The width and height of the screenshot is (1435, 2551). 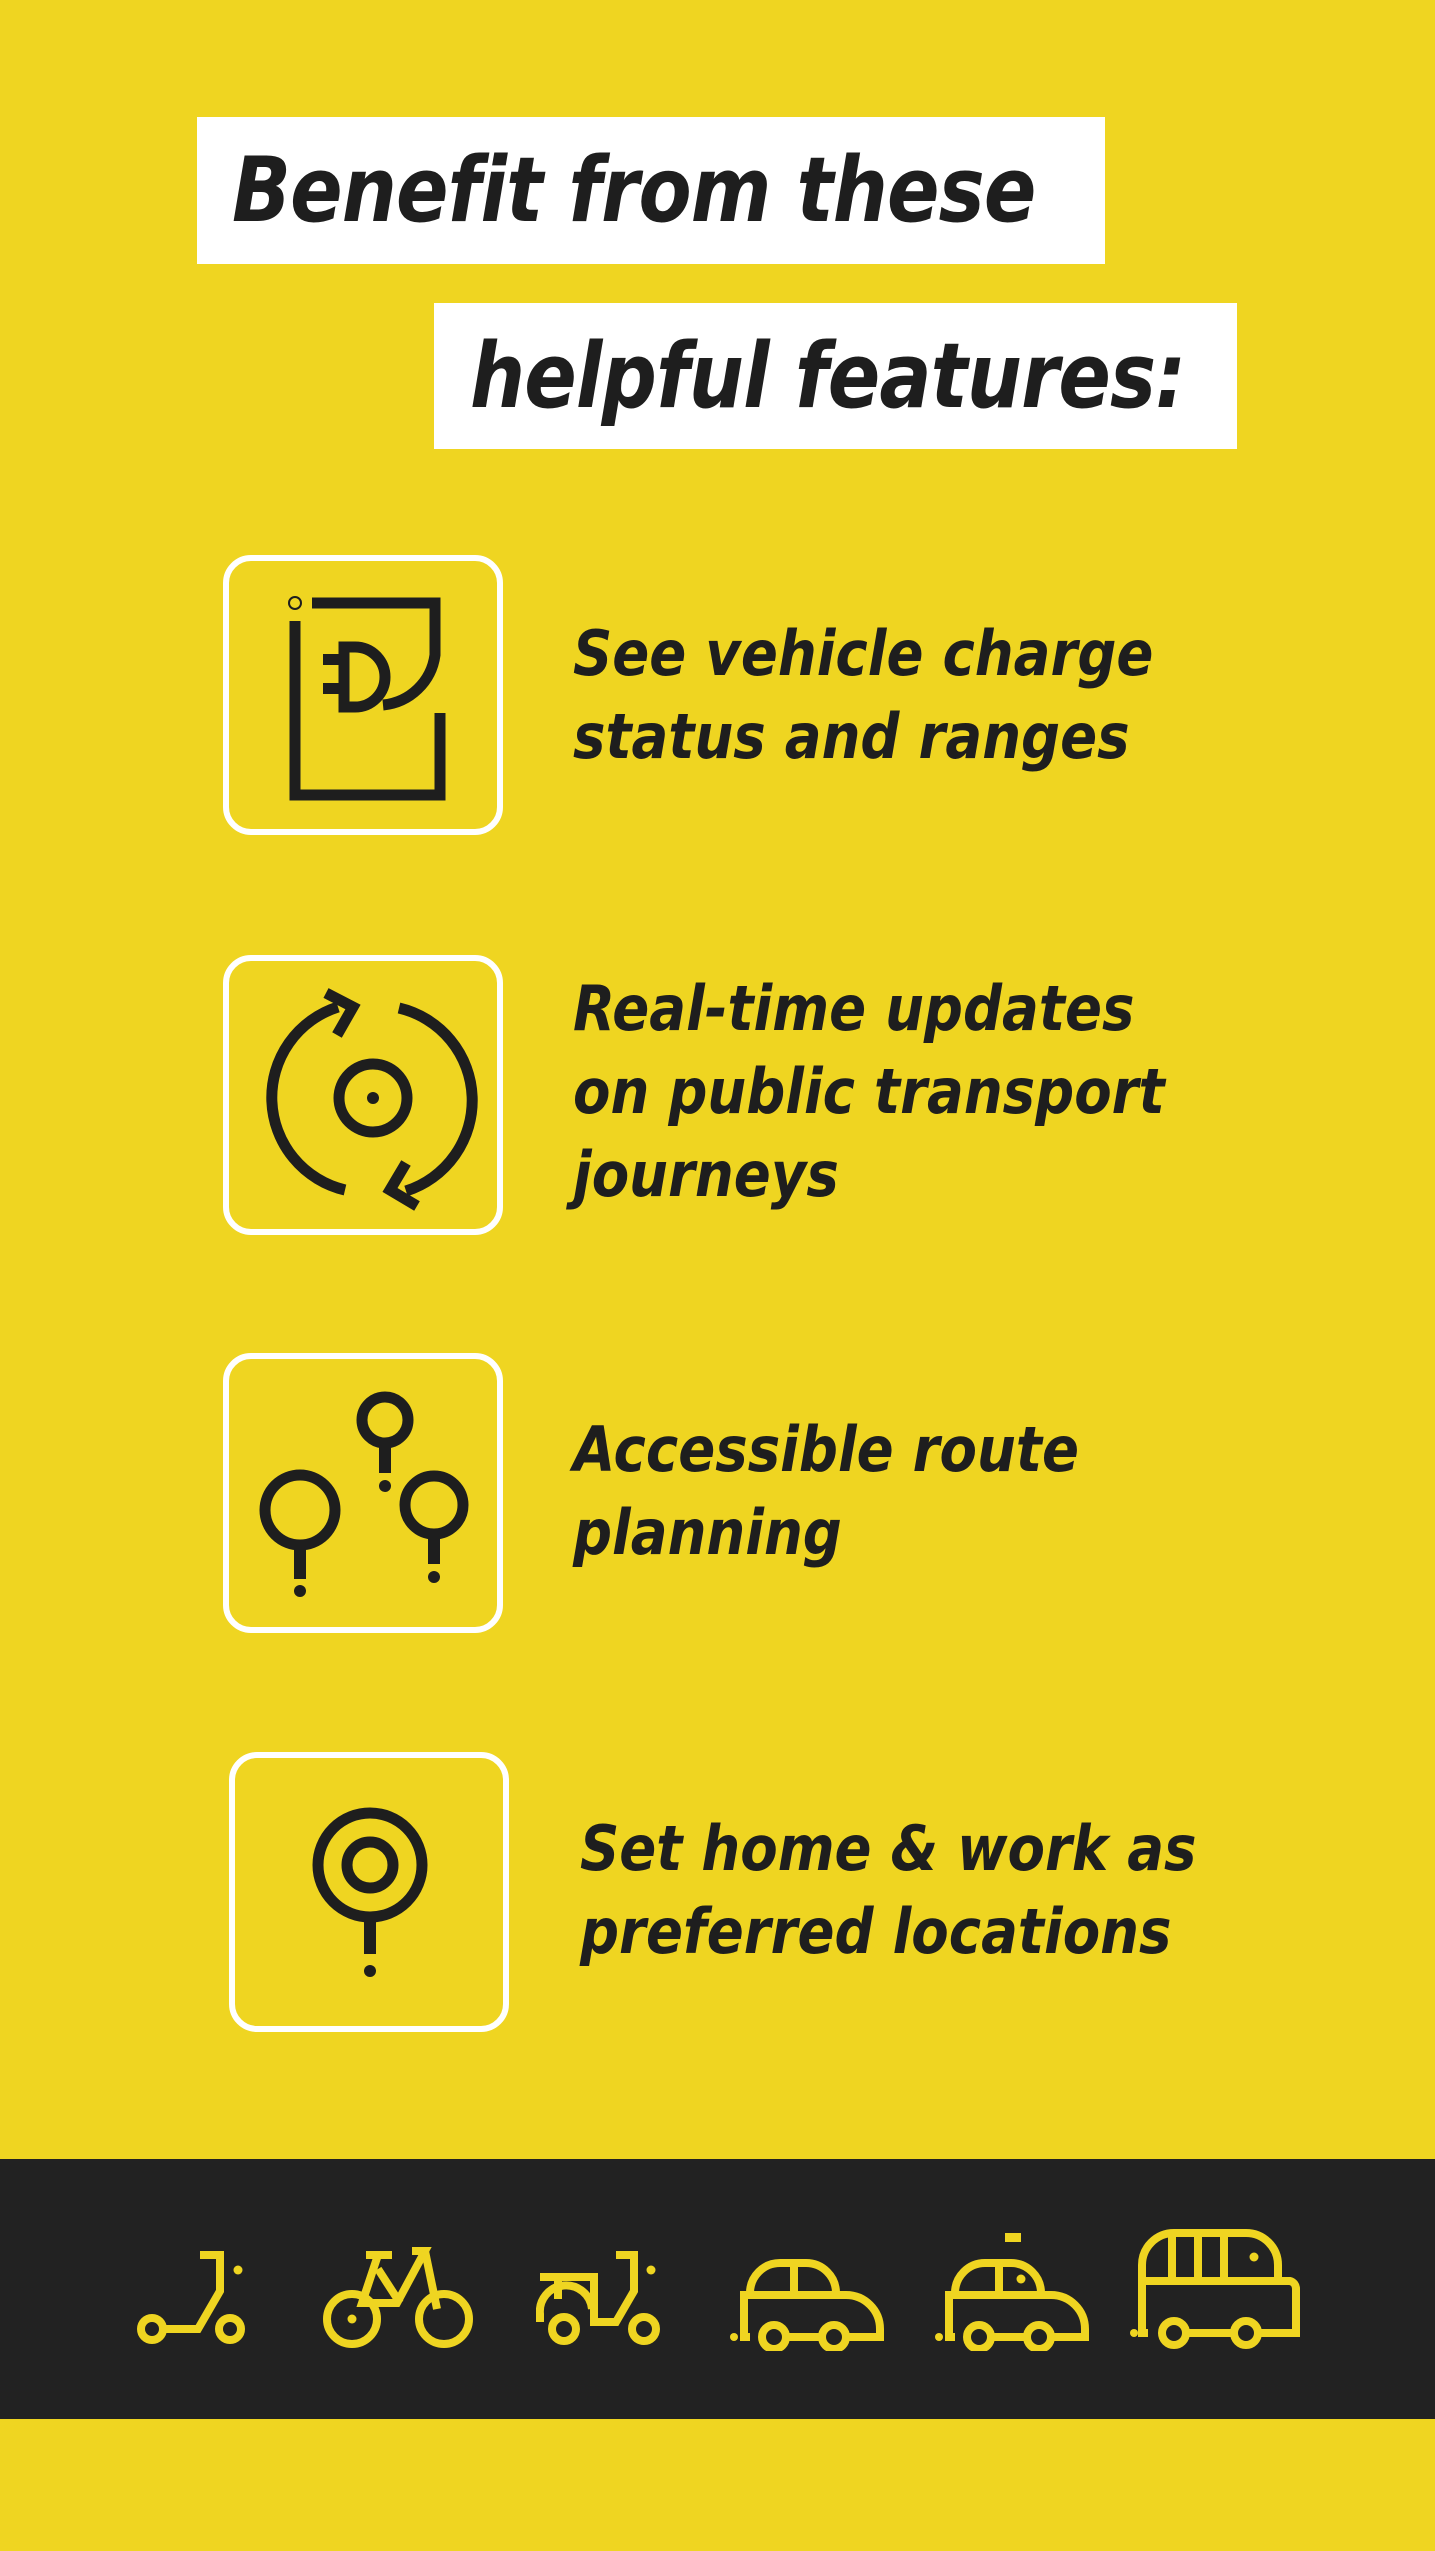 I want to click on feature-2-line-1: Real-time updates, so click(x=854, y=1008).